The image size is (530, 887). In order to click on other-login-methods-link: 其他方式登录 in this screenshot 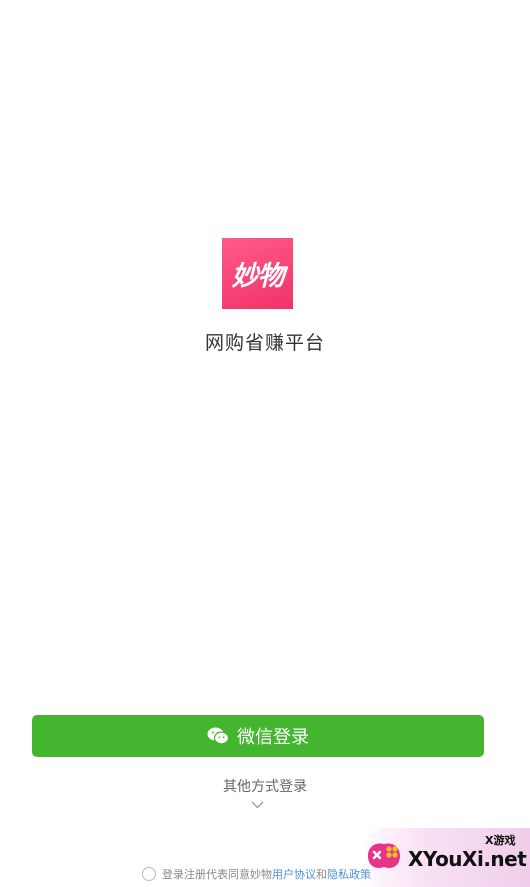, I will do `click(265, 786)`.